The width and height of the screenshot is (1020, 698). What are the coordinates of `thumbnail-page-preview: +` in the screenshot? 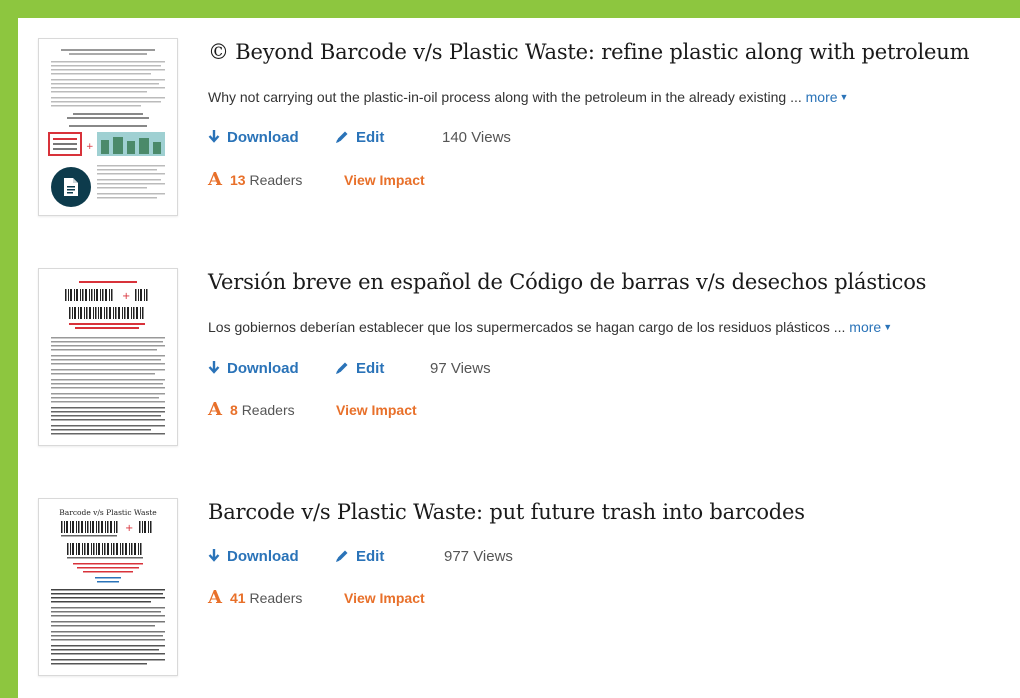 It's located at (108, 358).